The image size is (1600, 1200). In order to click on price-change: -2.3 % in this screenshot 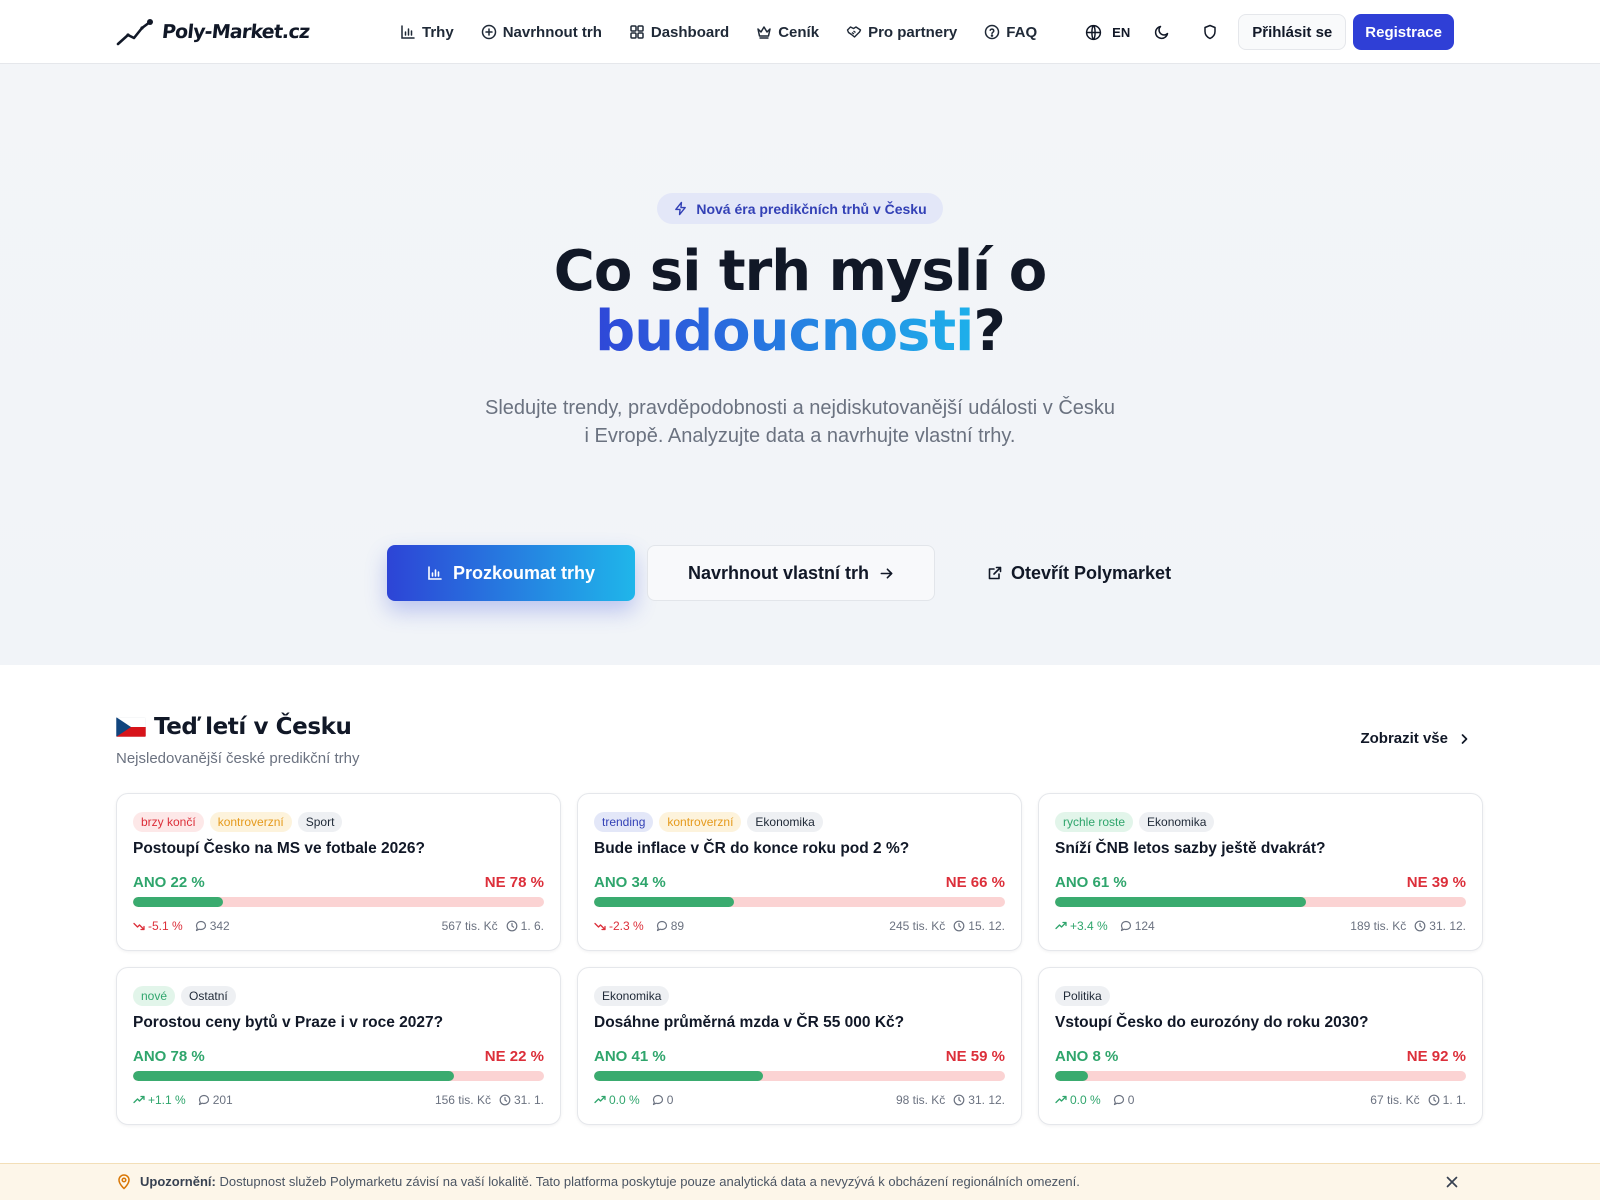, I will do `click(619, 926)`.